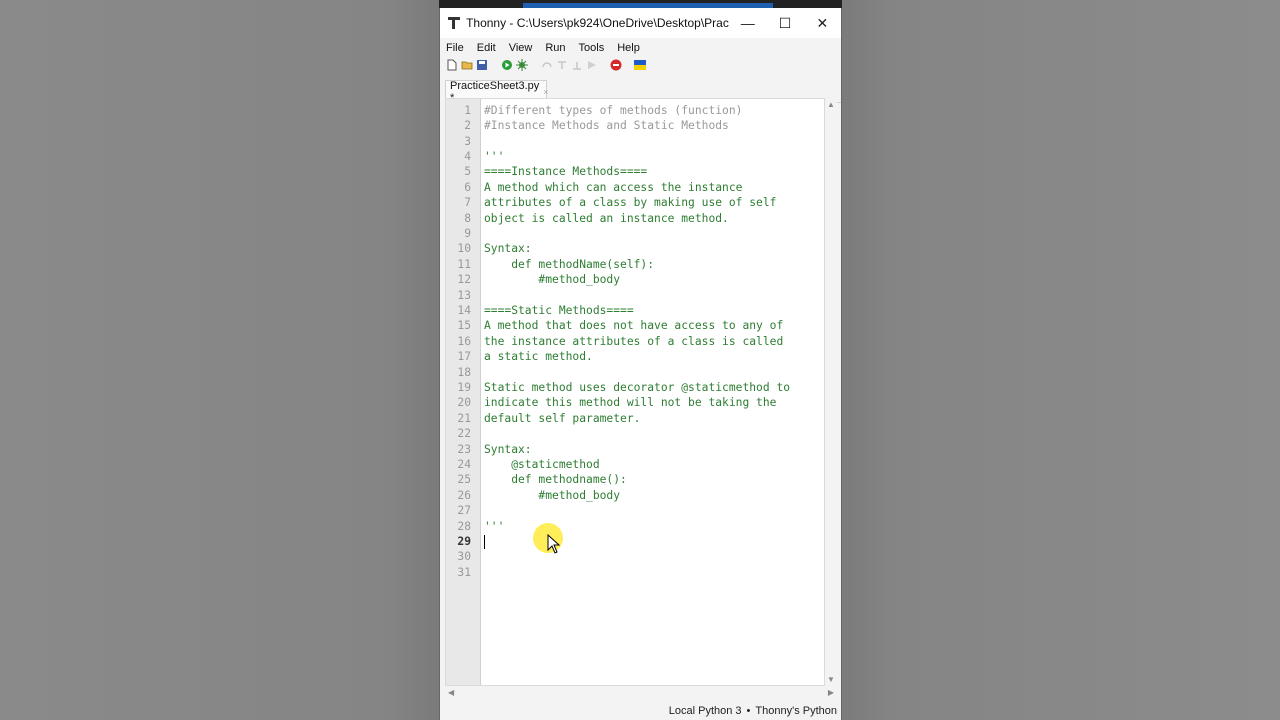  I want to click on maximize-button: ☐, so click(784, 23).